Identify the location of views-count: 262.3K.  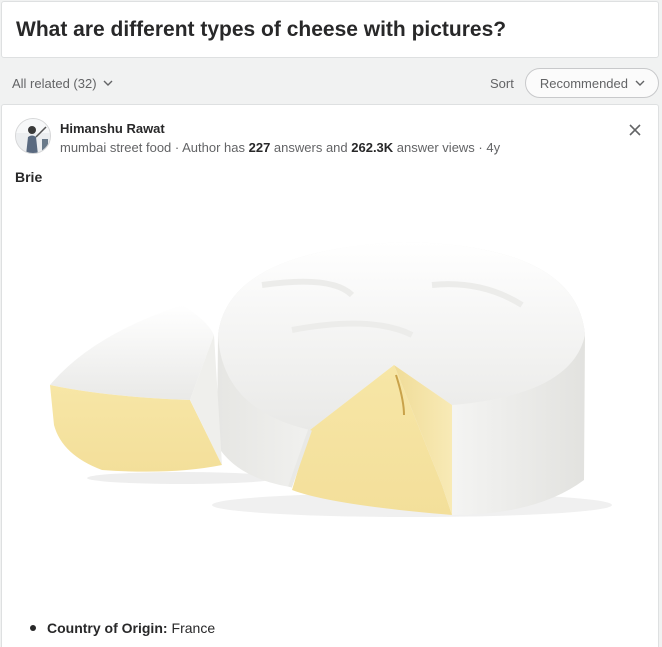
(372, 147).